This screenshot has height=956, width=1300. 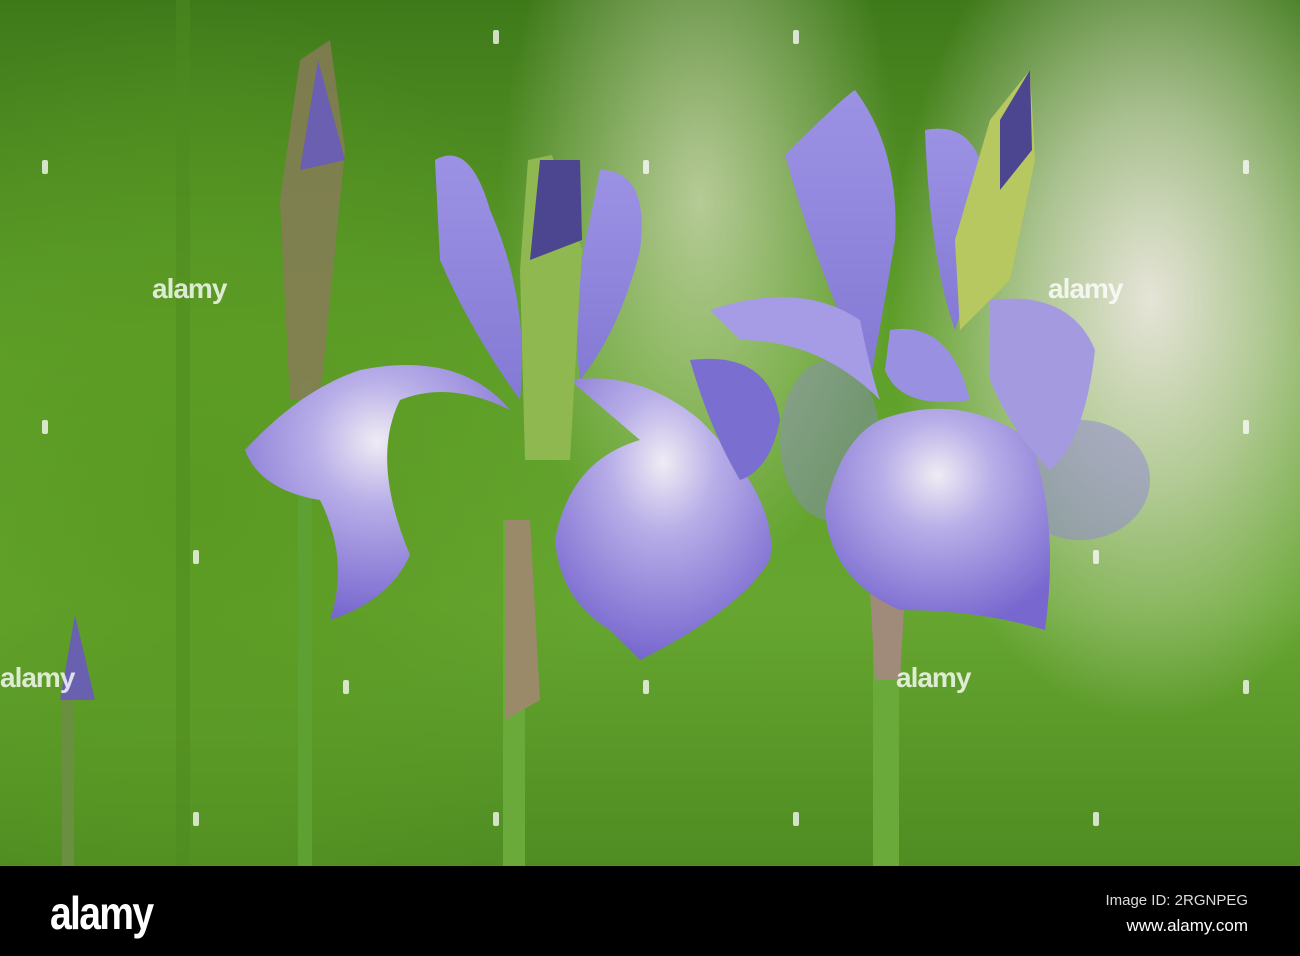 What do you see at coordinates (102, 913) in the screenshot?
I see `alamy-logo: alamy` at bounding box center [102, 913].